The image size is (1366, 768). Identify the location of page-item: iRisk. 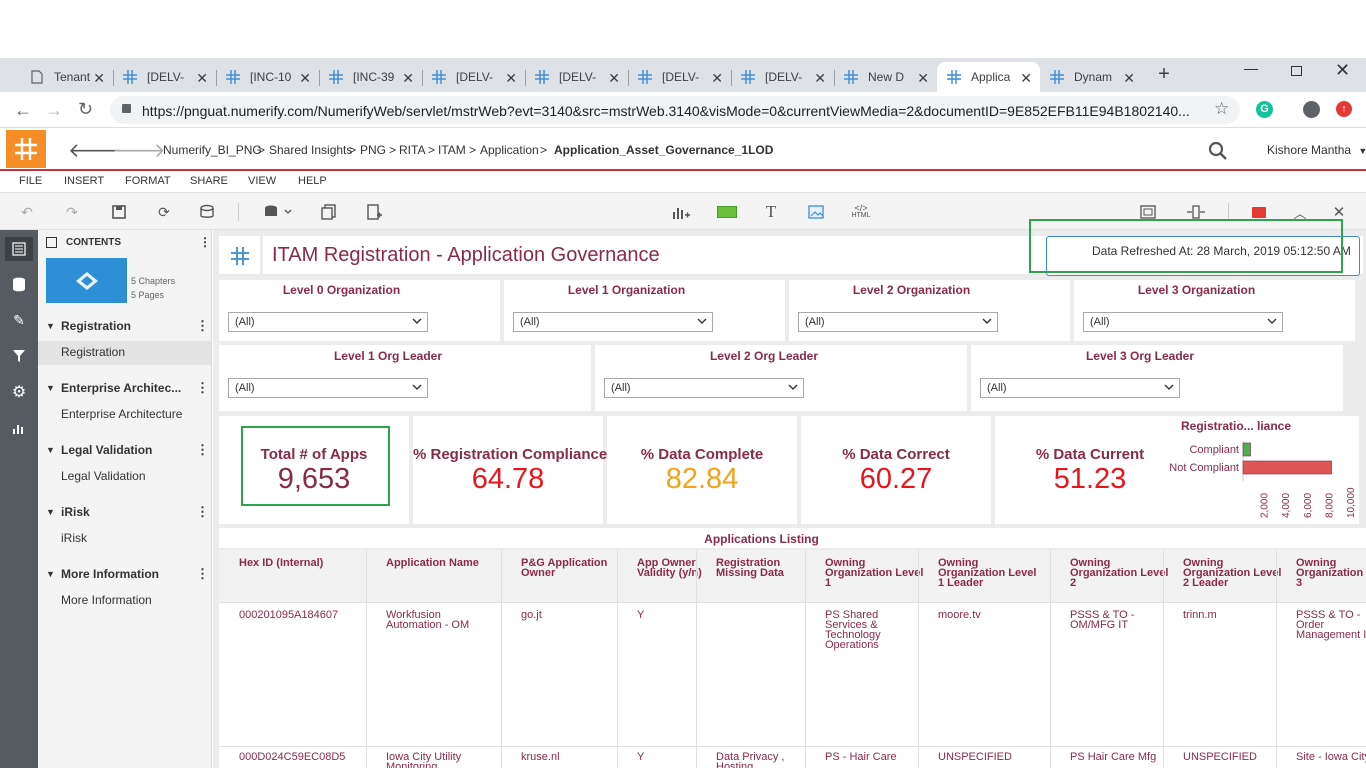
(74, 538).